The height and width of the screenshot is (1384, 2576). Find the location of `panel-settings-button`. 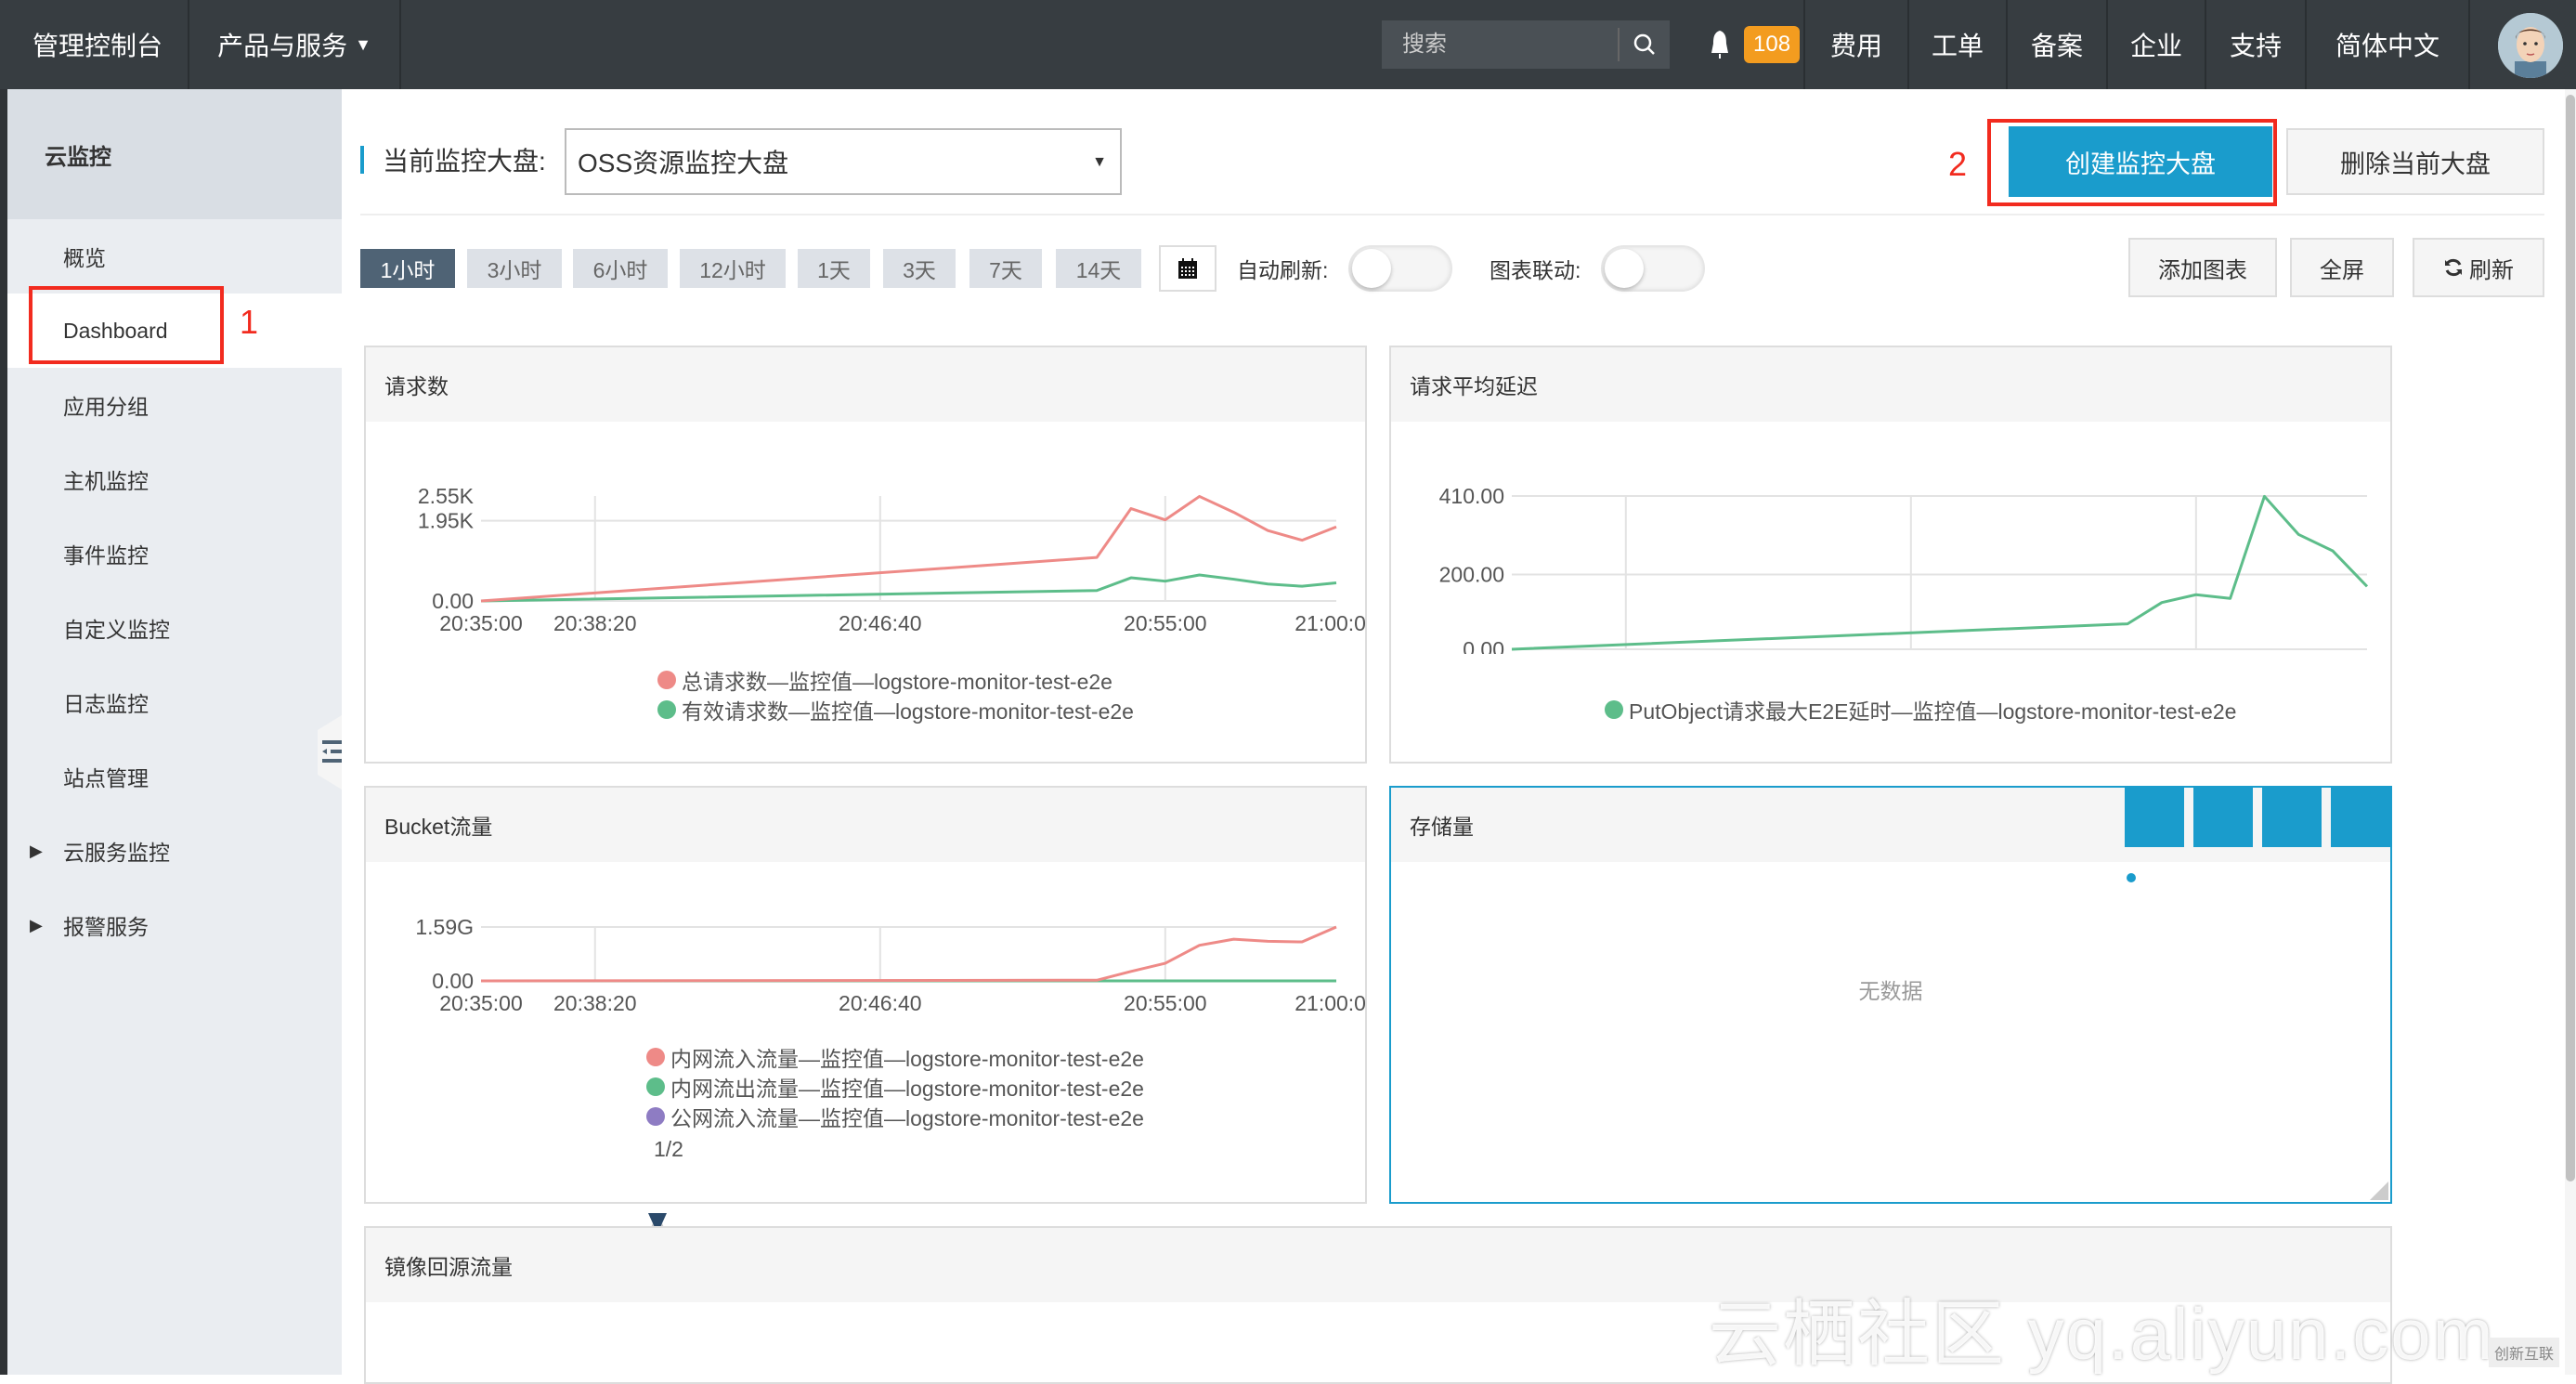

panel-settings-button is located at coordinates (2254, 840).